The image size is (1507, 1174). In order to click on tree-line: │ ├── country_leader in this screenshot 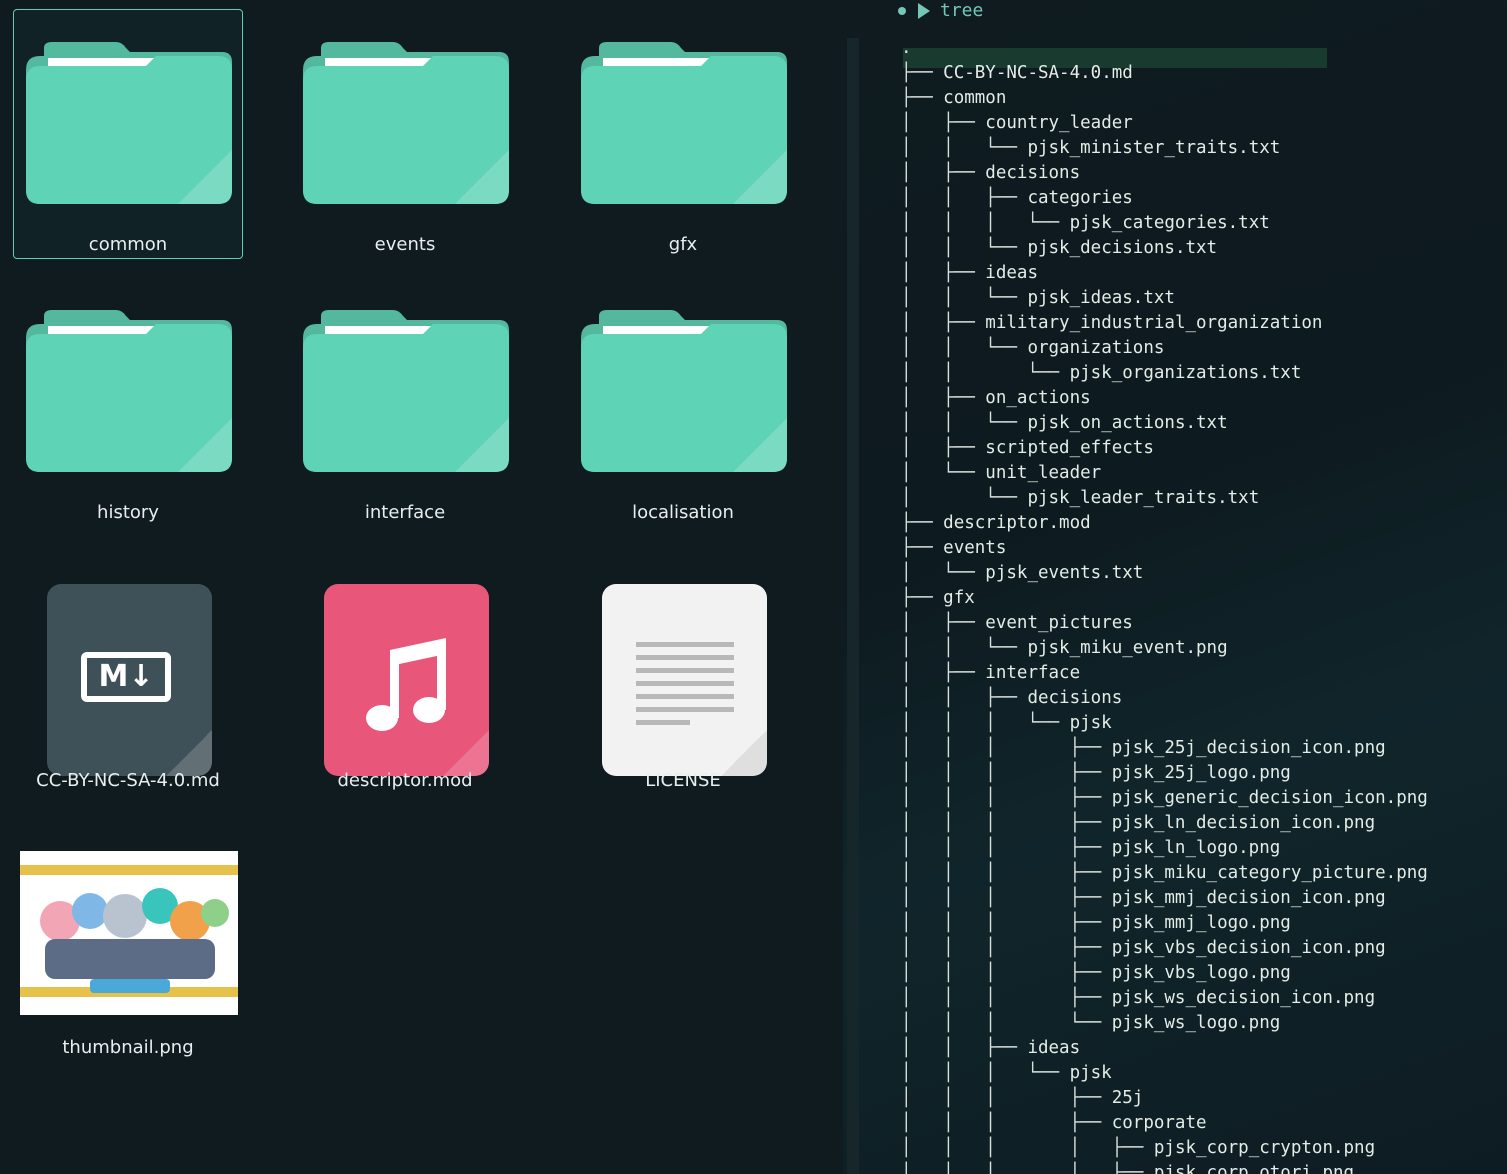, I will do `click(1164, 123)`.